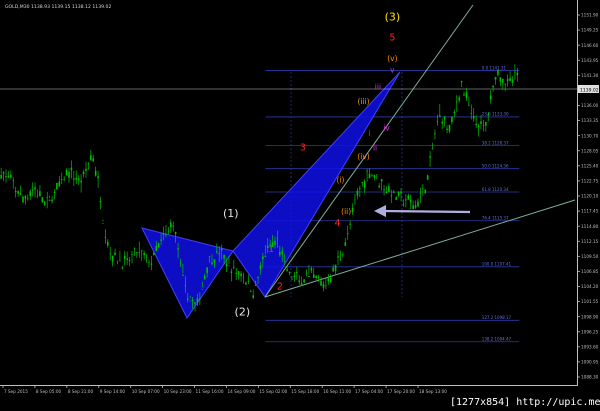 This screenshot has width=600, height=411. I want to click on wave-label: 5, so click(392, 38).